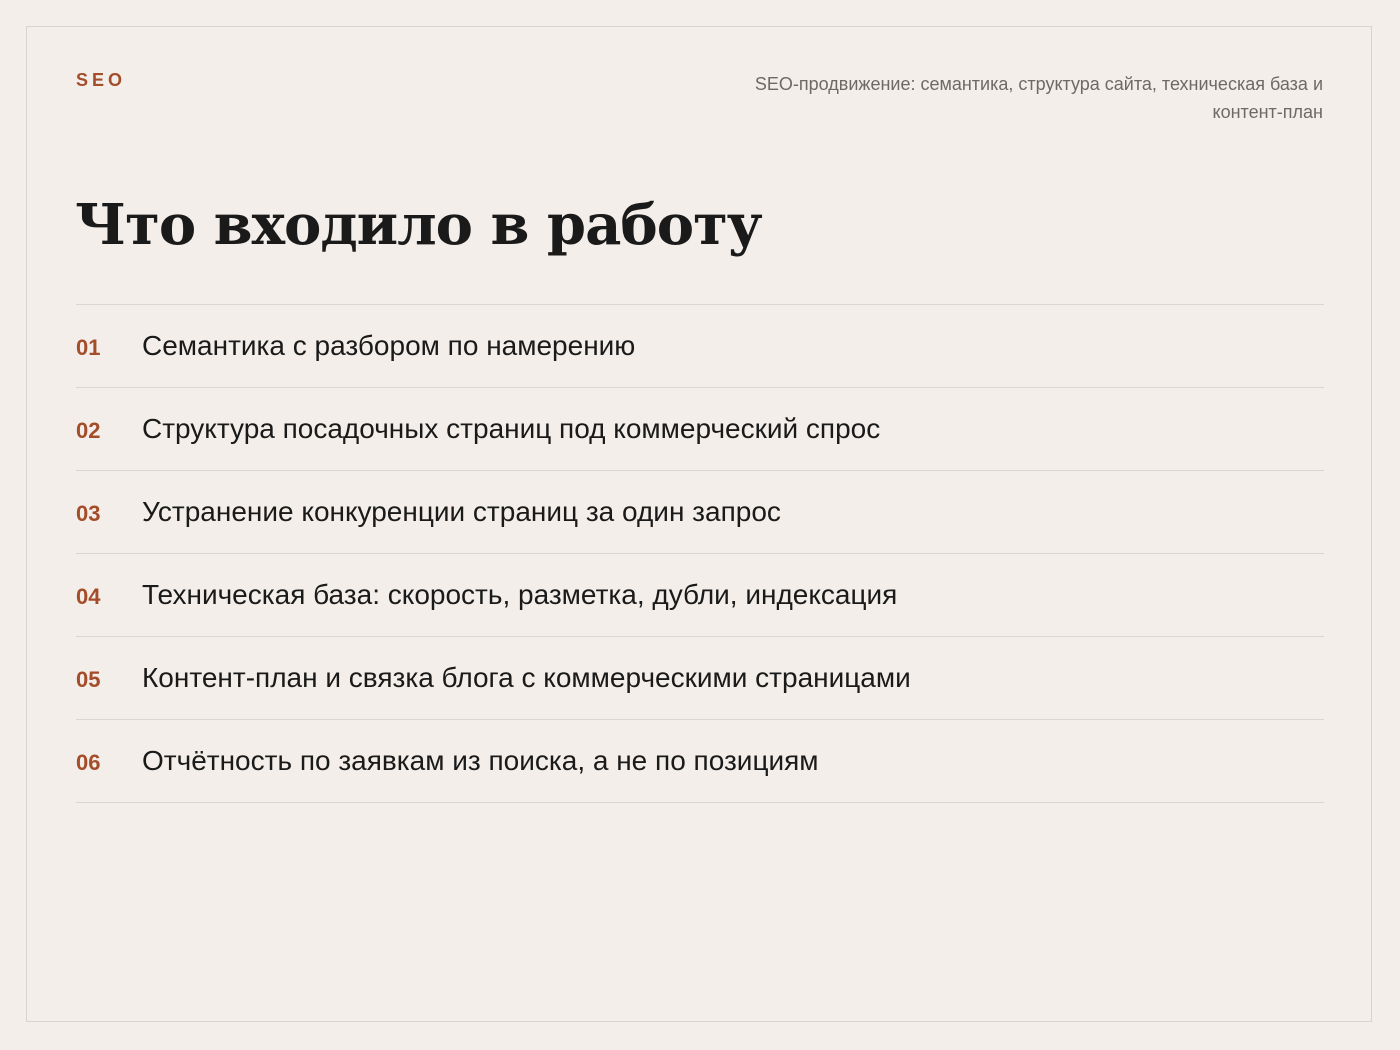 Image resolution: width=1400 pixels, height=1050 pixels. Describe the element at coordinates (88, 430) in the screenshot. I see `item-number: 02` at that location.